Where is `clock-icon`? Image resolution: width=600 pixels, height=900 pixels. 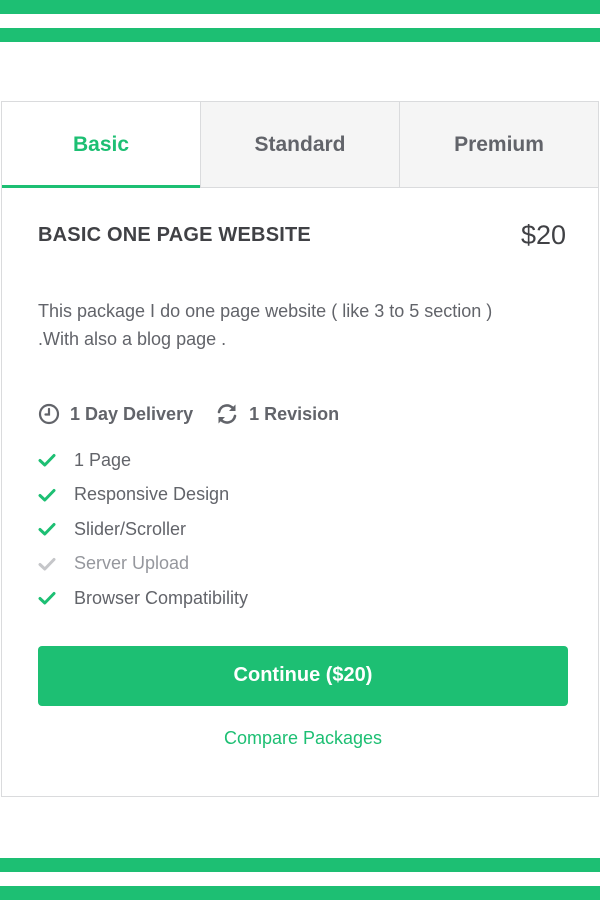
clock-icon is located at coordinates (49, 414).